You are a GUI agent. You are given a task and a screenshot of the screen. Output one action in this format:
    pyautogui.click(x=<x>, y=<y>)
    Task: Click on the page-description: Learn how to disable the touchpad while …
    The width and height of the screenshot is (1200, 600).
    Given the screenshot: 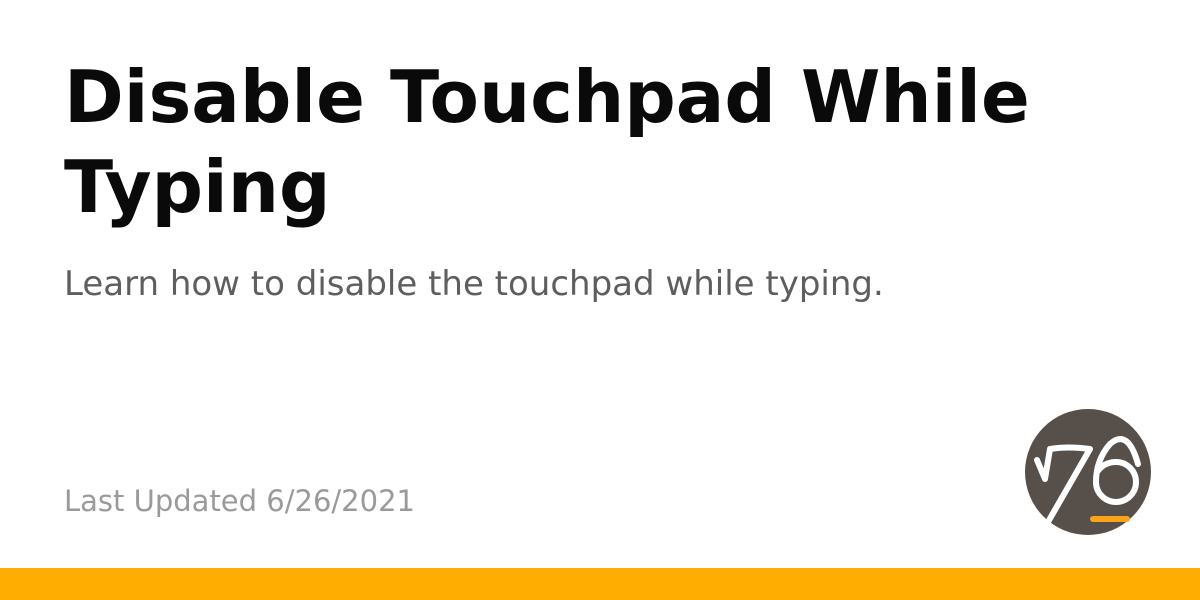 What is the action you would take?
    pyautogui.click(x=474, y=284)
    